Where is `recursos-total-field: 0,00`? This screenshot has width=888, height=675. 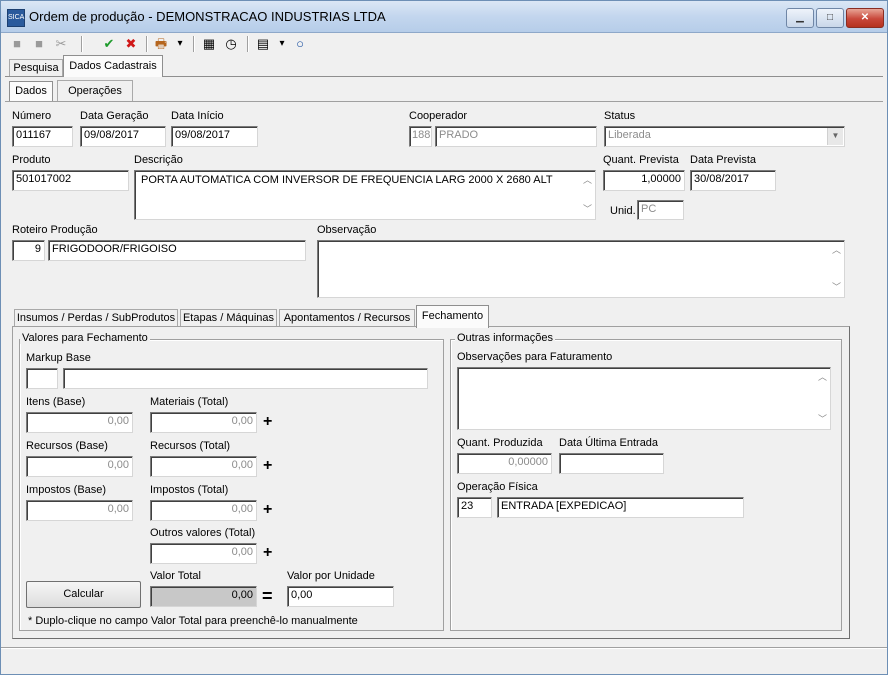 recursos-total-field: 0,00 is located at coordinates (203, 466).